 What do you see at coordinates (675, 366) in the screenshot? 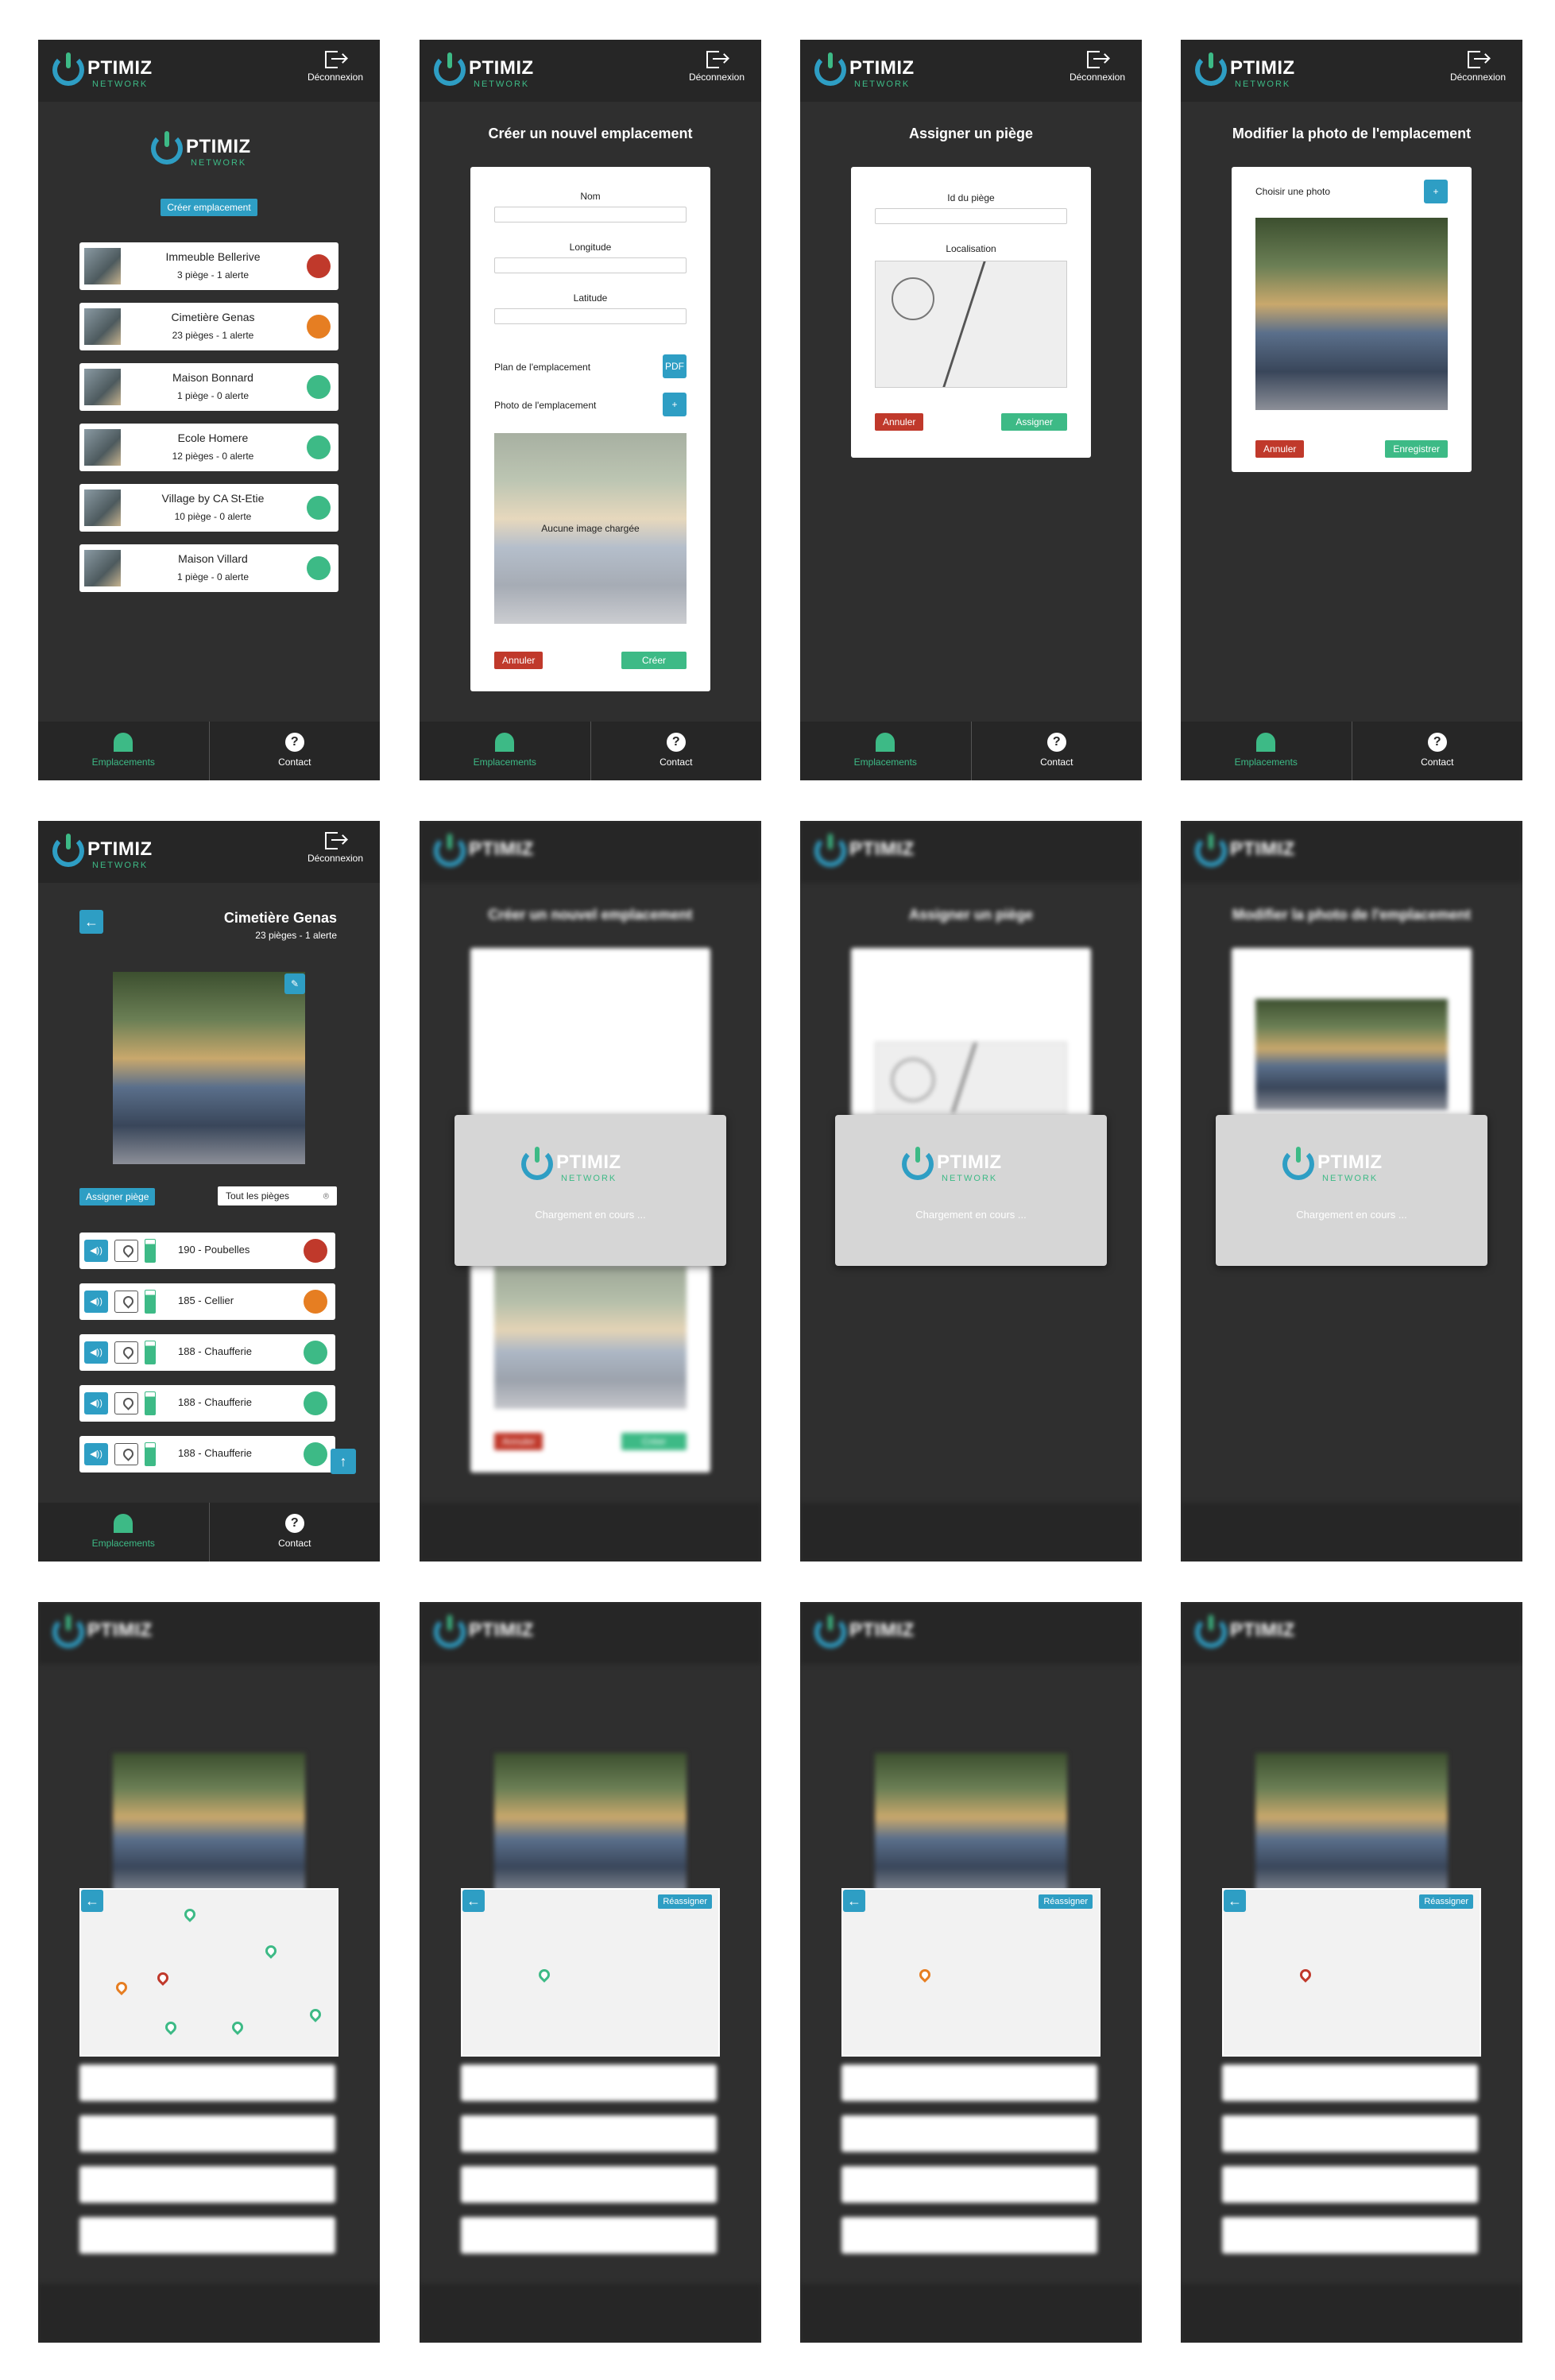
I see `pdf-upload-icon: PDF` at bounding box center [675, 366].